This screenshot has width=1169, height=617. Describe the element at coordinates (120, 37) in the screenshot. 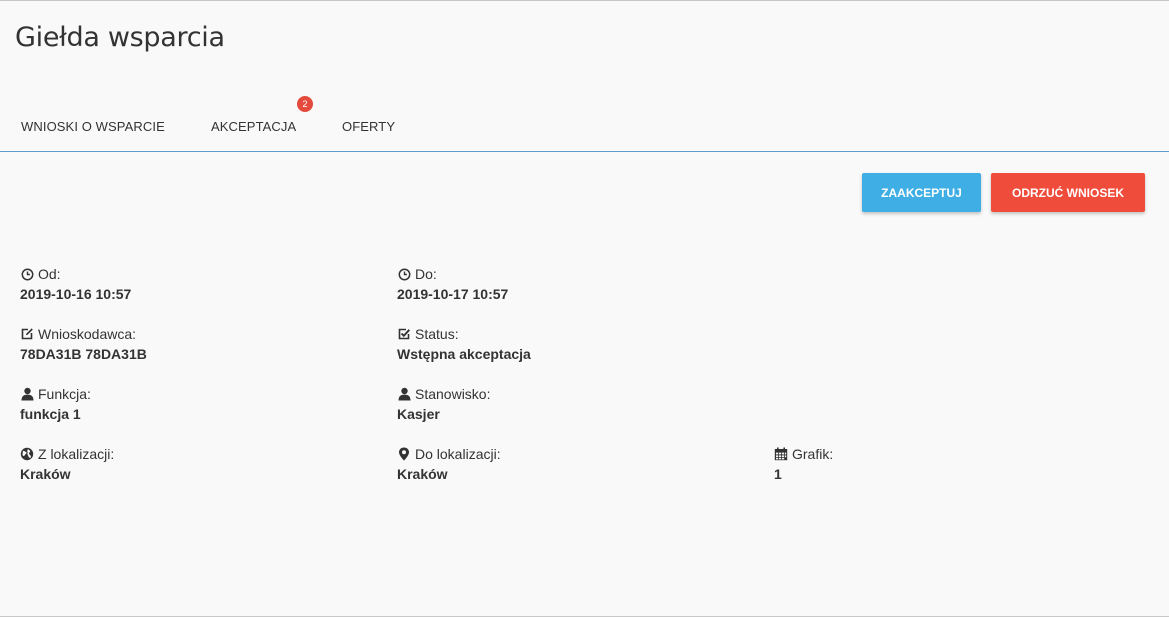

I see `page-title: Giełda wsparcia` at that location.